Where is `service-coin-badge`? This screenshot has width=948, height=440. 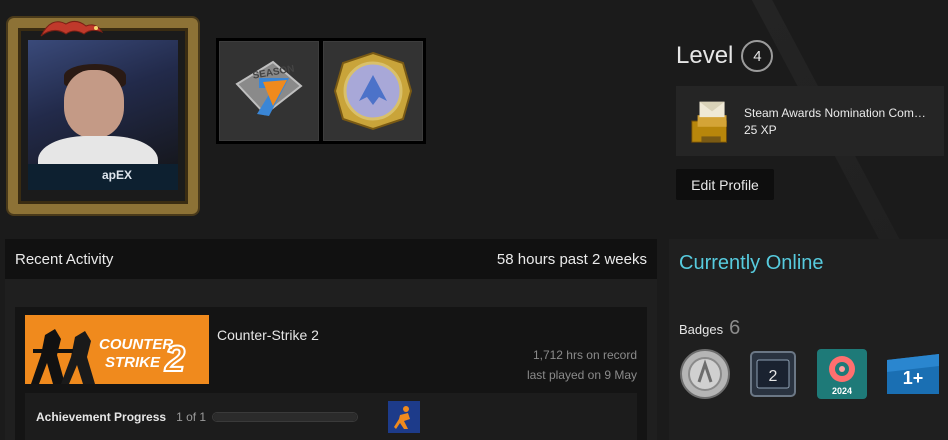 service-coin-badge is located at coordinates (373, 91).